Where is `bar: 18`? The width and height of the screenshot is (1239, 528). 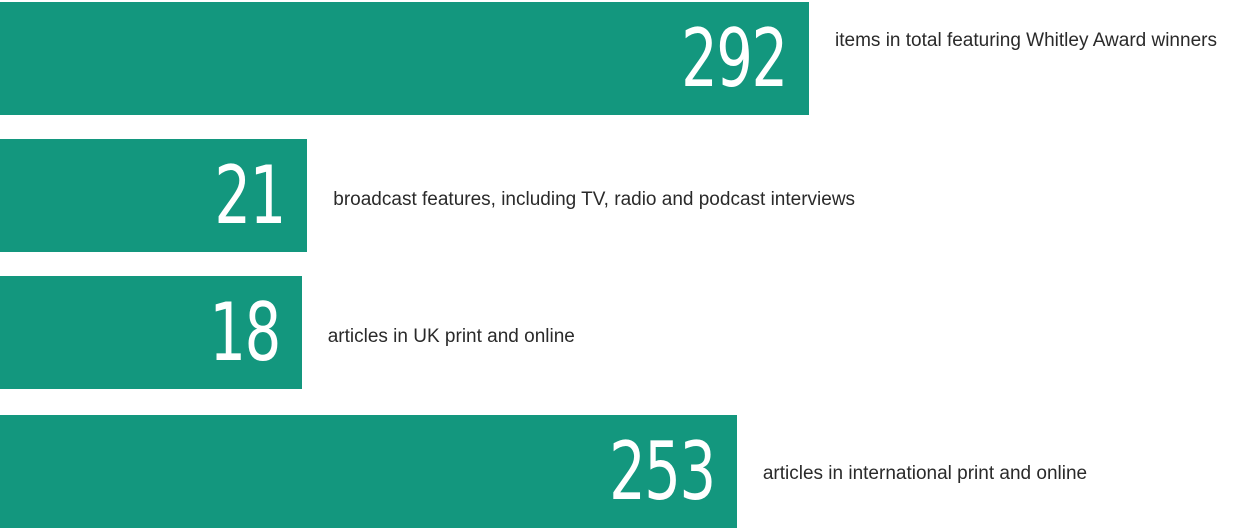
bar: 18 is located at coordinates (151, 332).